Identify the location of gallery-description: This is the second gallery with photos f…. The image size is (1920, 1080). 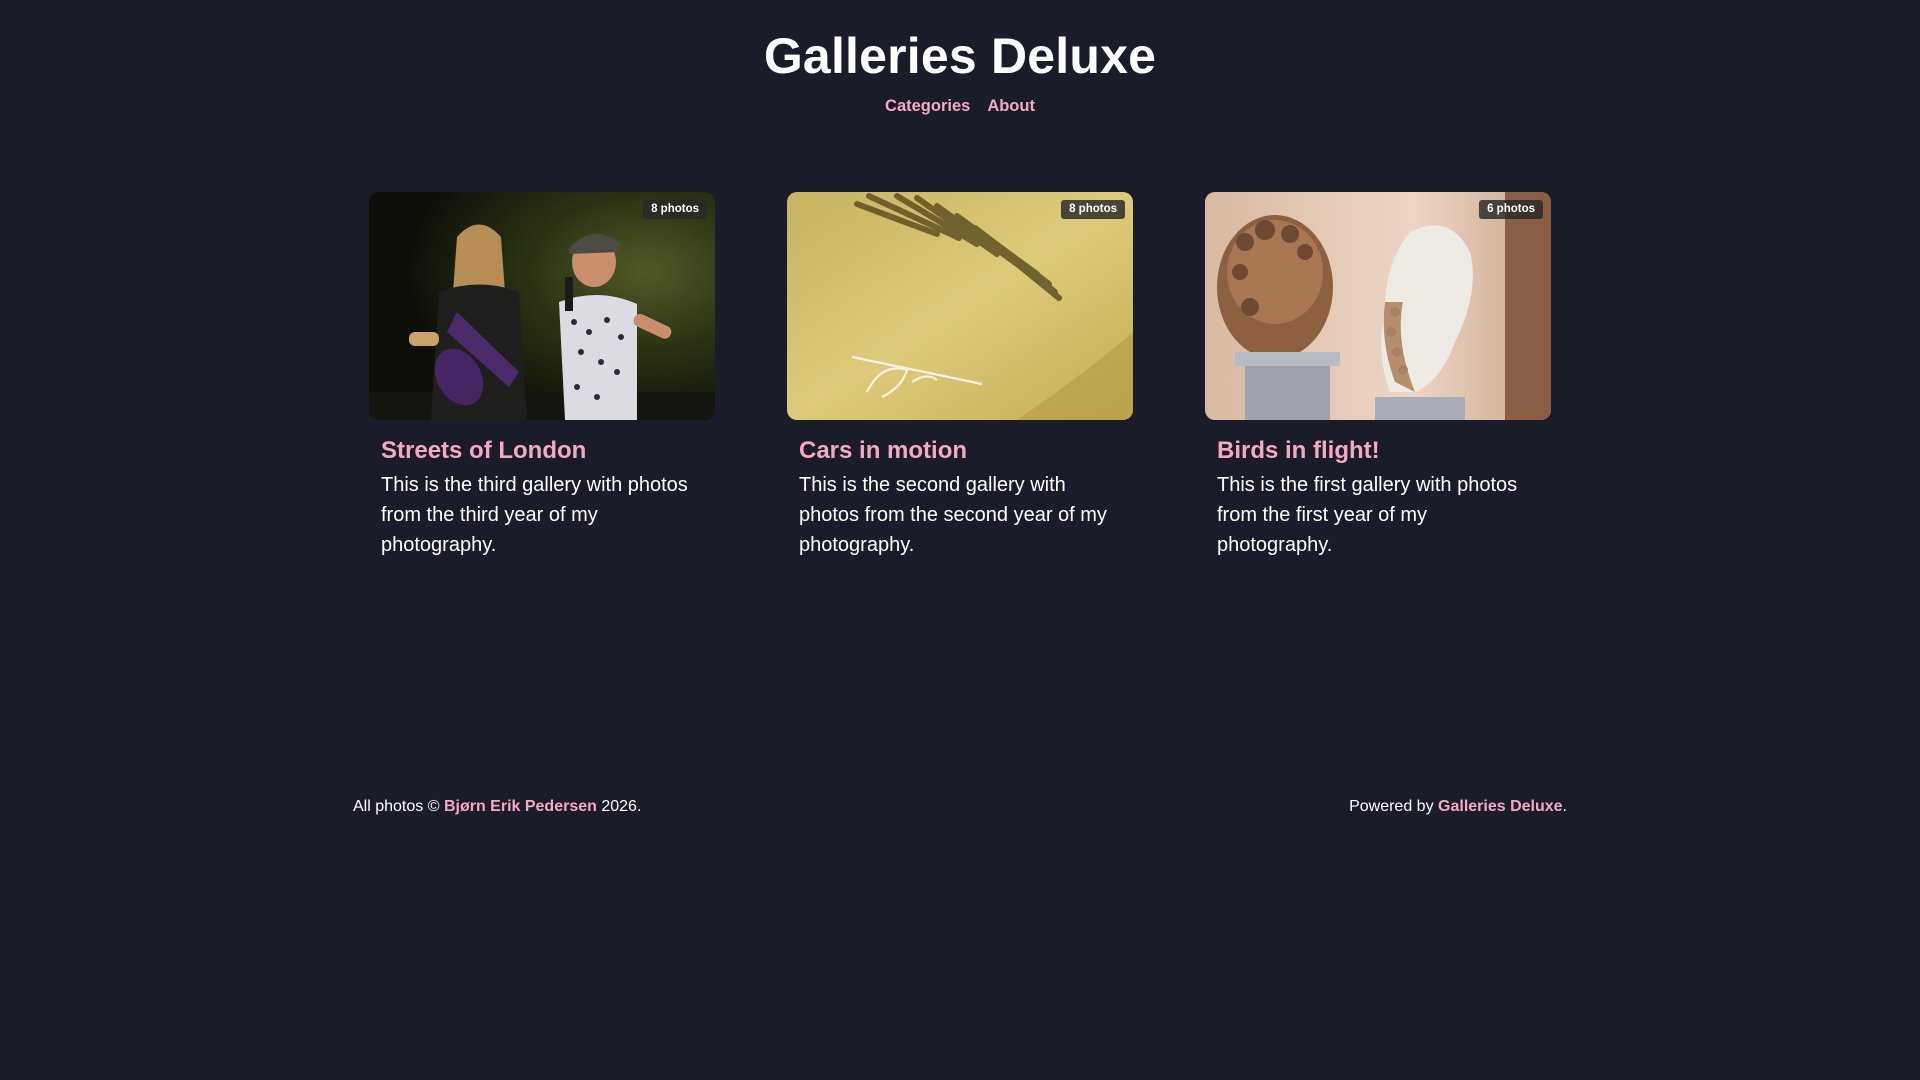
(953, 515).